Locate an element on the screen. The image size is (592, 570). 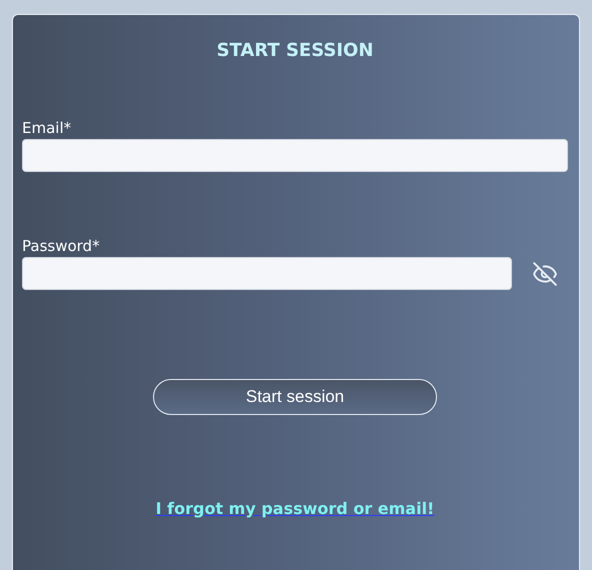
email-field is located at coordinates (295, 155).